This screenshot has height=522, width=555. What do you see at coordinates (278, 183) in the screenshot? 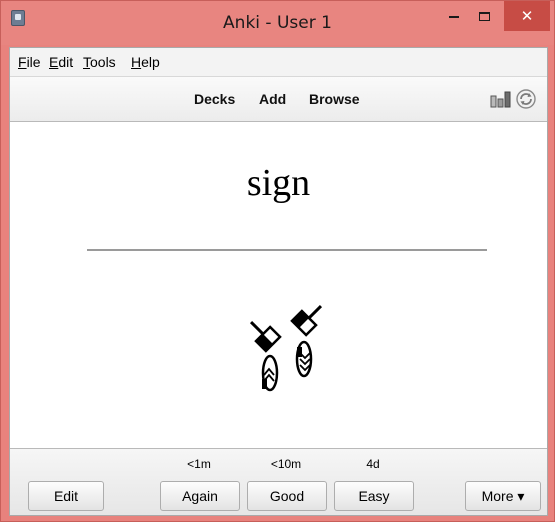
I see `card-front-text: sign` at bounding box center [278, 183].